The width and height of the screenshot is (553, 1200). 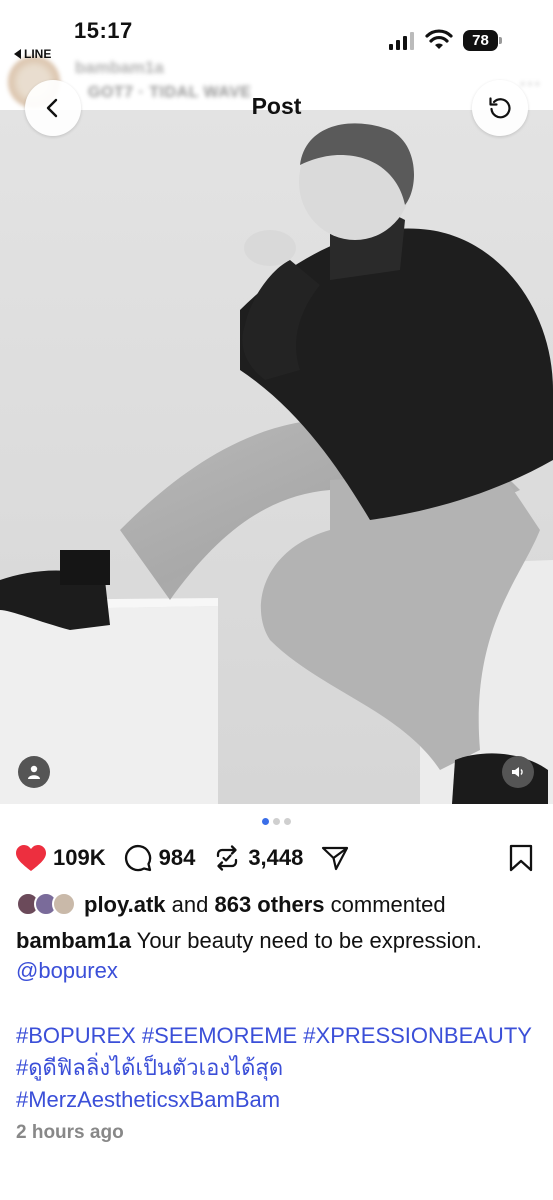 I want to click on heart-icon, so click(x=31, y=857).